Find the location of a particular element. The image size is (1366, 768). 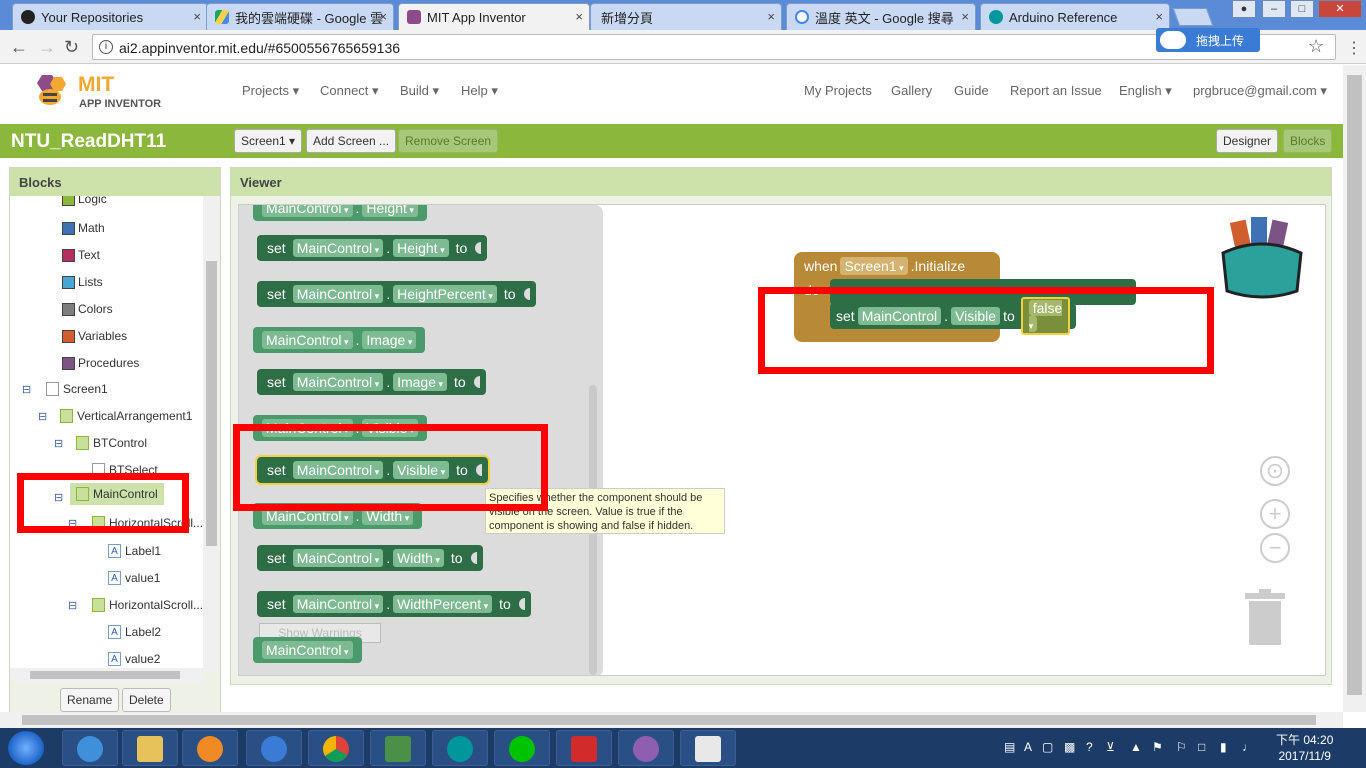

page-vertical-scrollbar is located at coordinates (1354, 388).